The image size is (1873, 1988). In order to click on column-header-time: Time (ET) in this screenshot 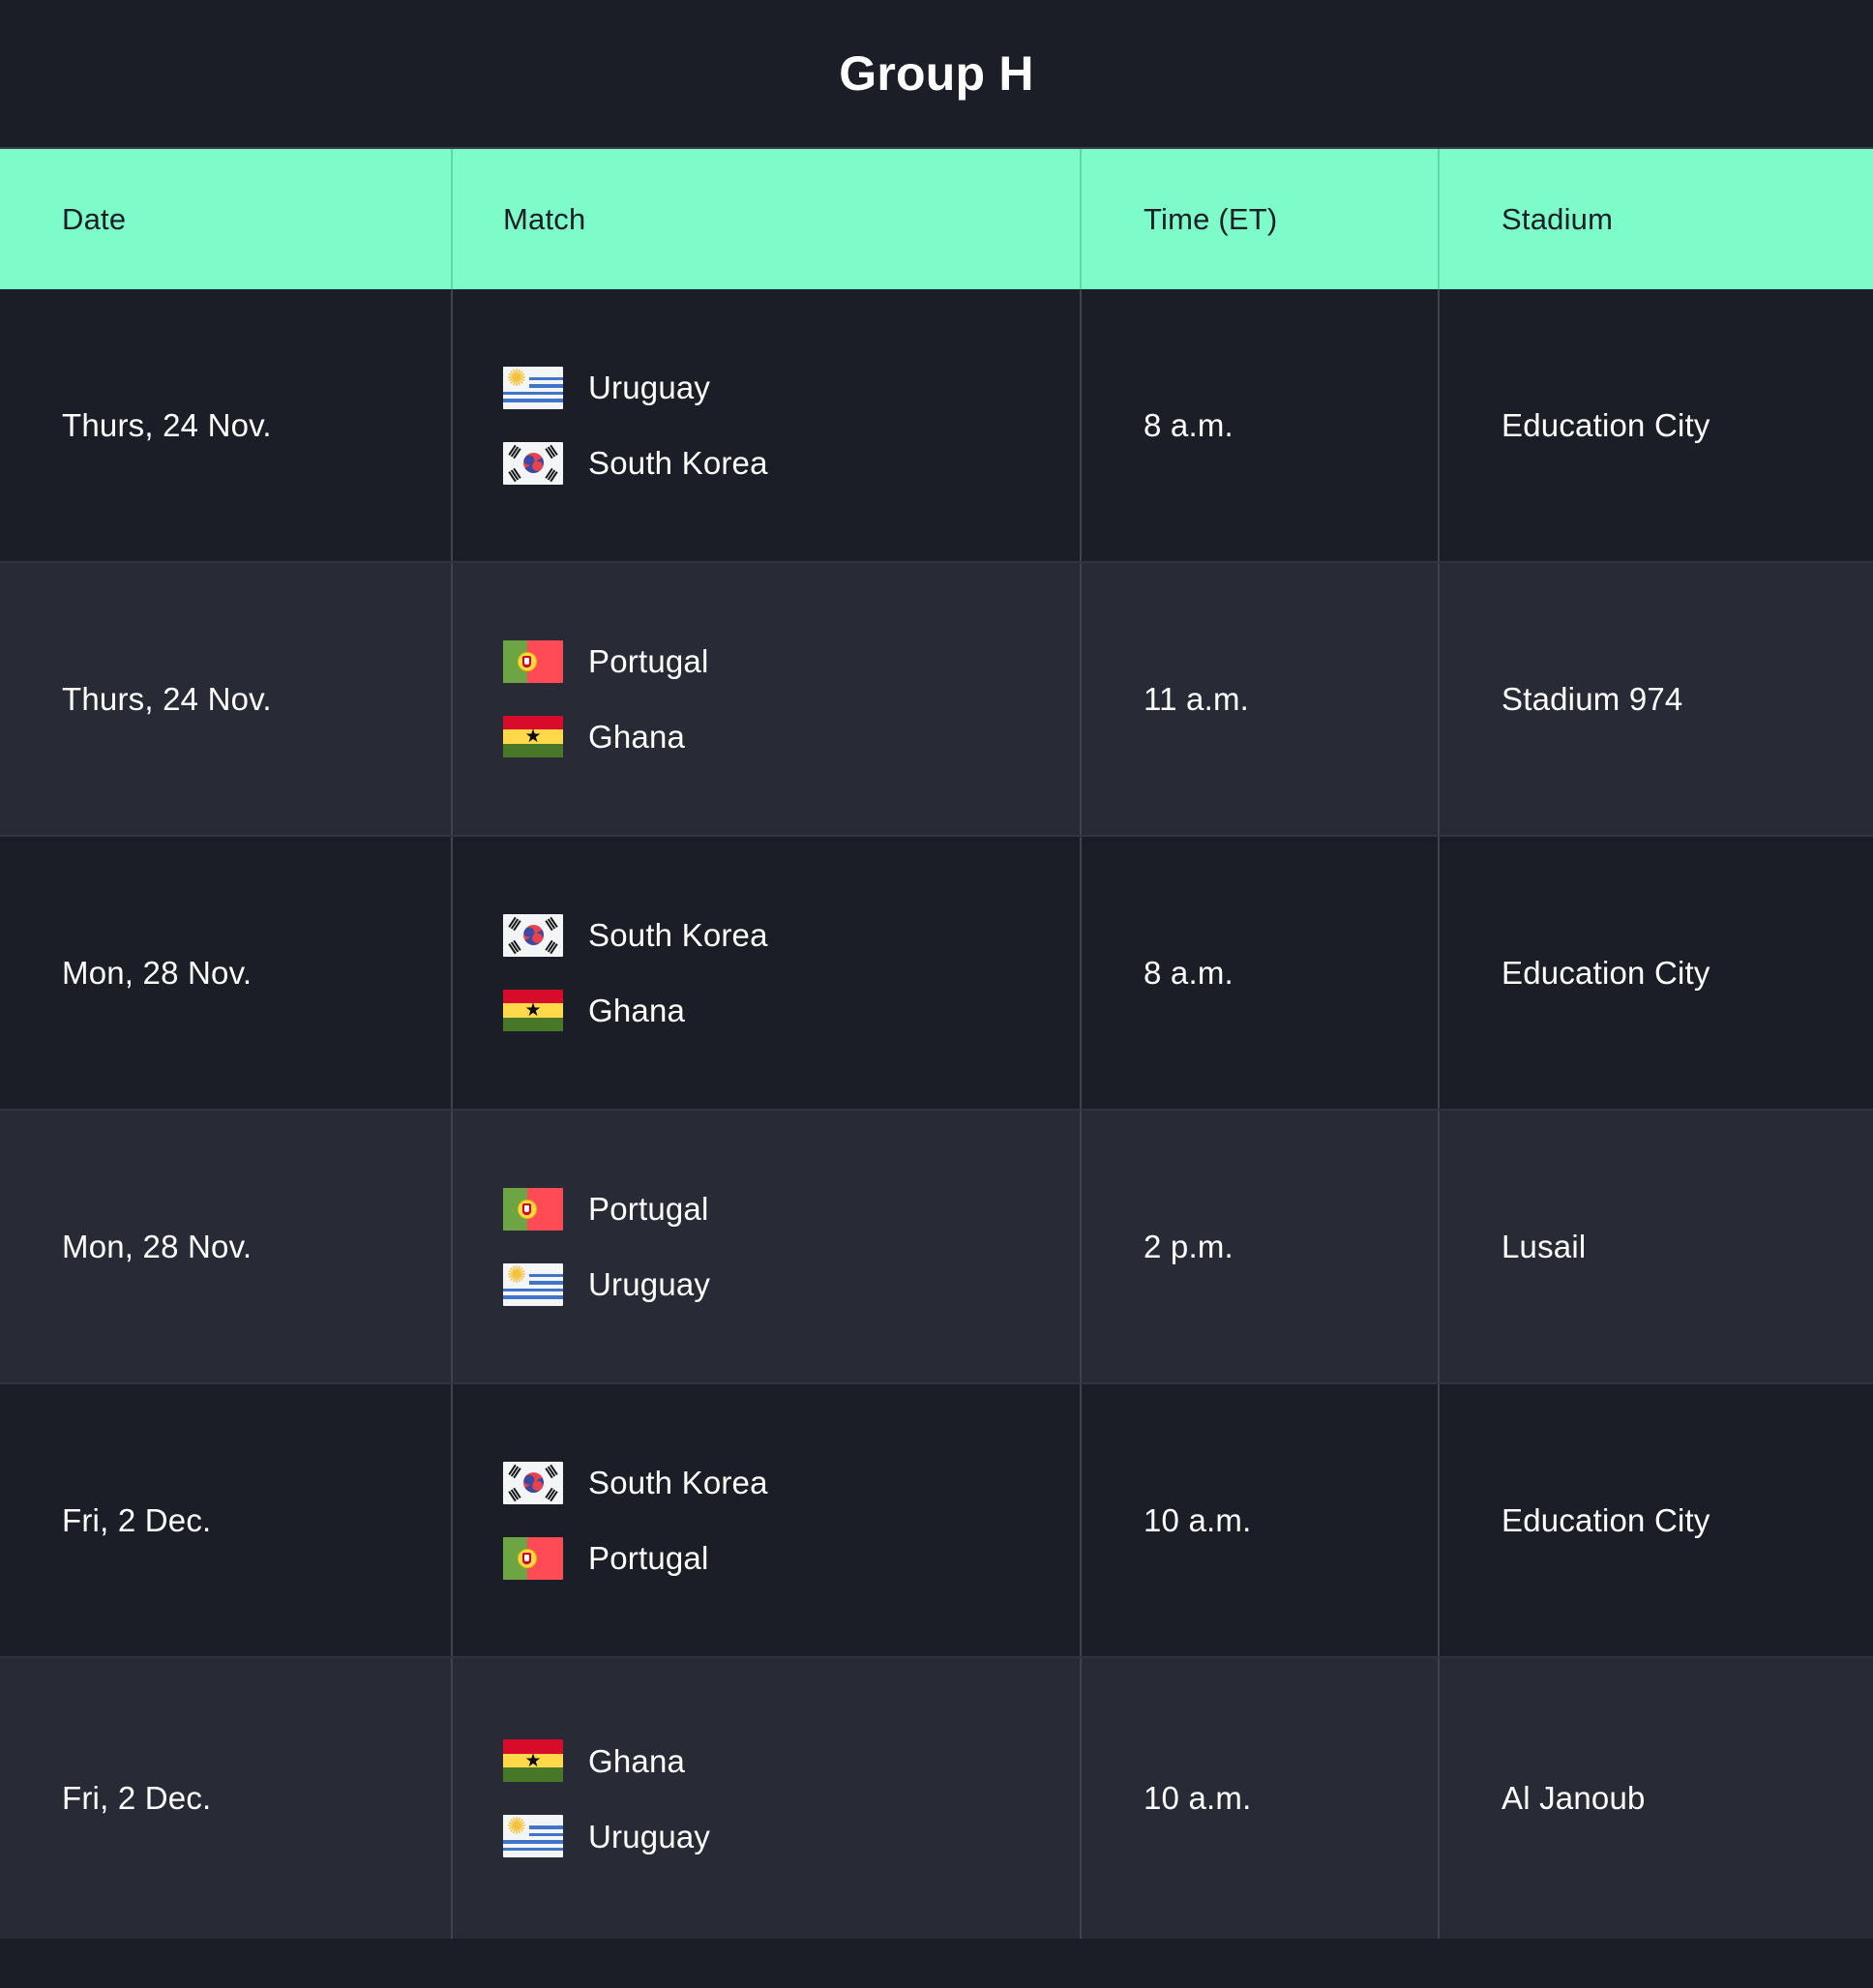, I will do `click(1261, 219)`.